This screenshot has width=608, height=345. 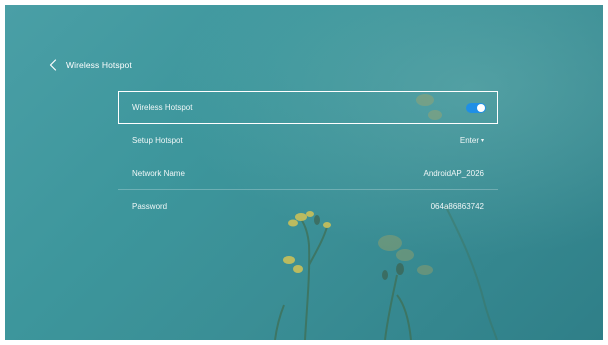 What do you see at coordinates (457, 206) in the screenshot?
I see `password-value: 064a86863742` at bounding box center [457, 206].